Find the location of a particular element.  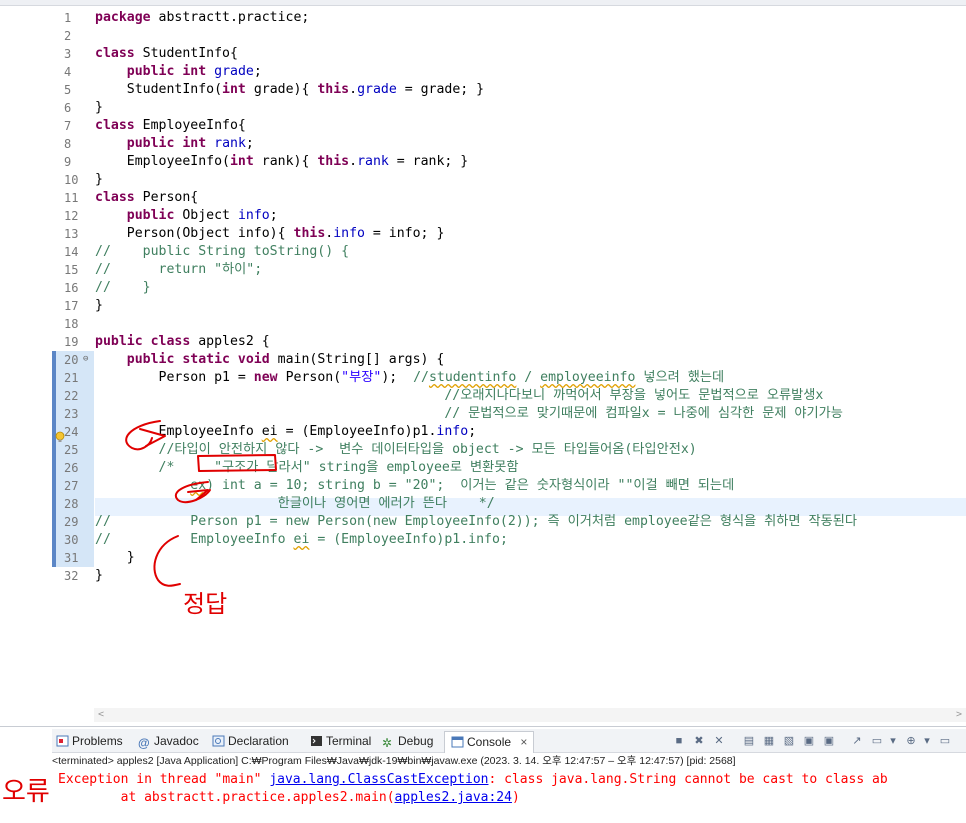

terminal-icon is located at coordinates (316, 741).